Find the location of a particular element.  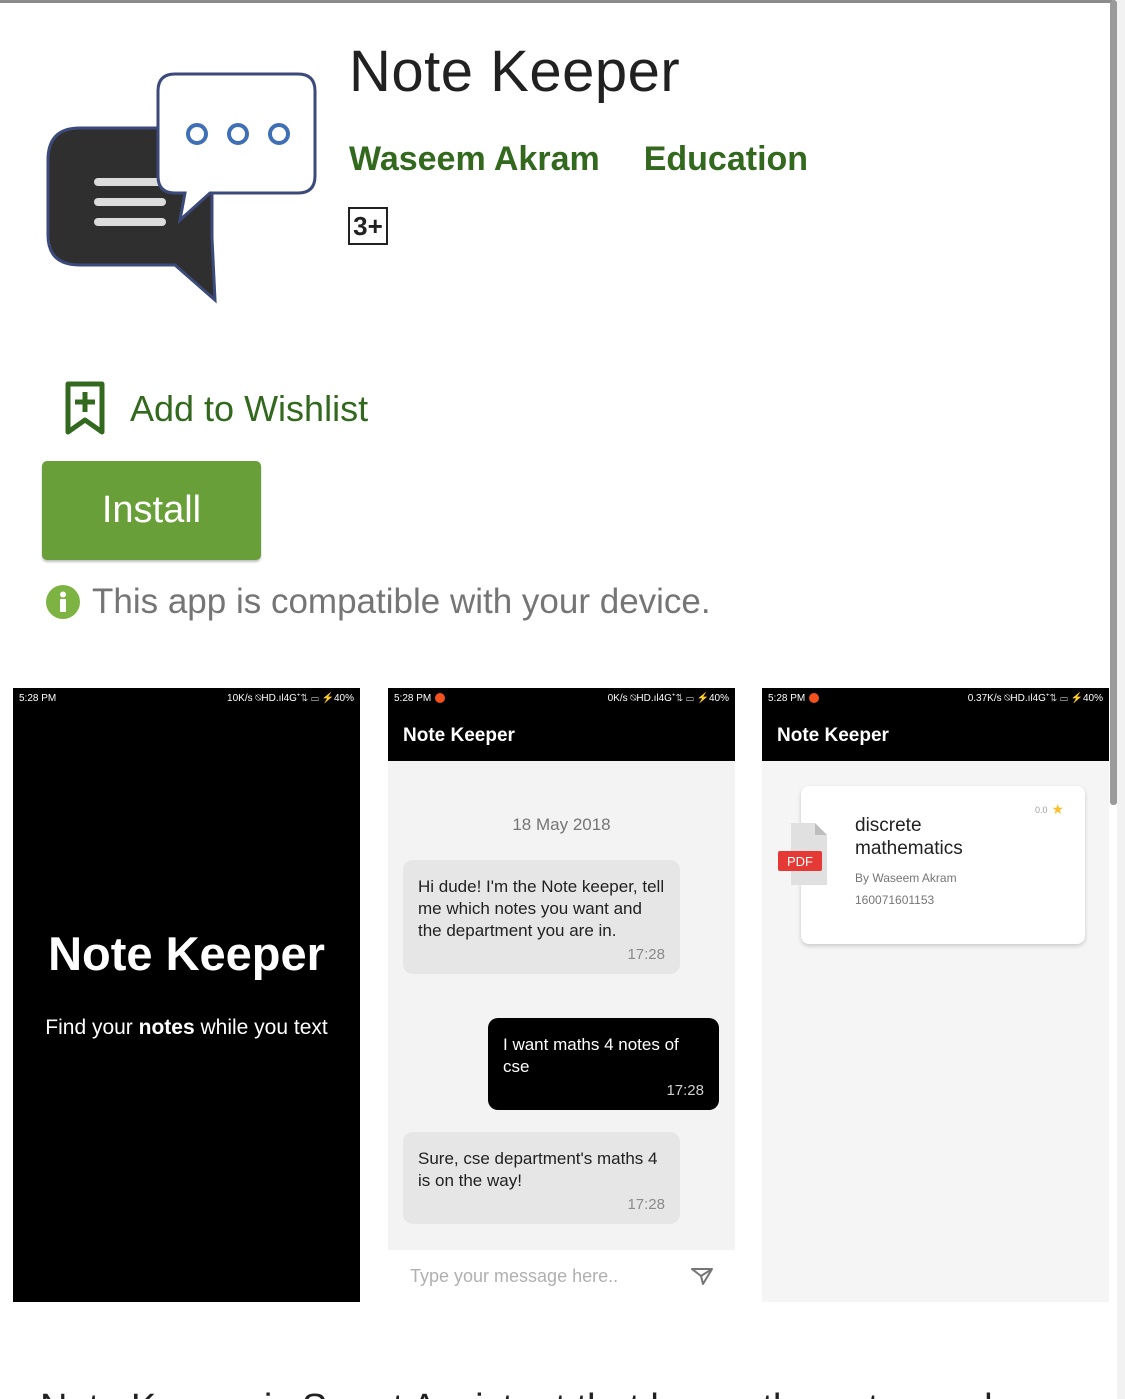

chat-message-outgoing: I want maths 4 notes of cse 17:28 is located at coordinates (603, 1064).